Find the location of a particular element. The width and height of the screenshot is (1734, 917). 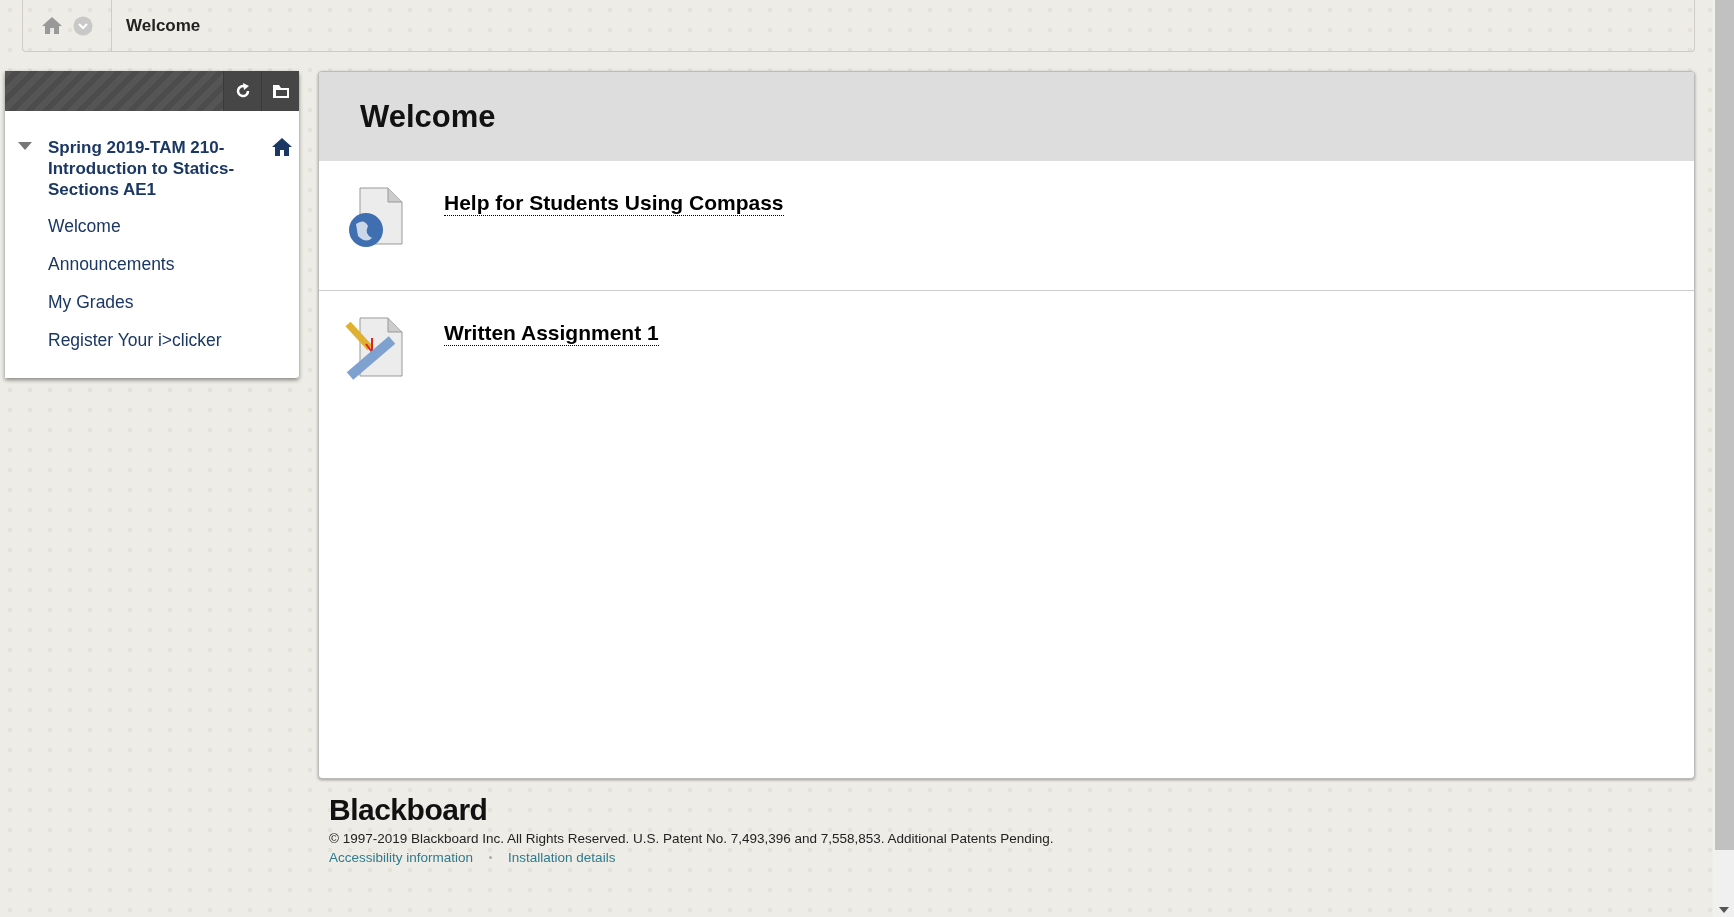

separator-dot-icon is located at coordinates (491, 857).